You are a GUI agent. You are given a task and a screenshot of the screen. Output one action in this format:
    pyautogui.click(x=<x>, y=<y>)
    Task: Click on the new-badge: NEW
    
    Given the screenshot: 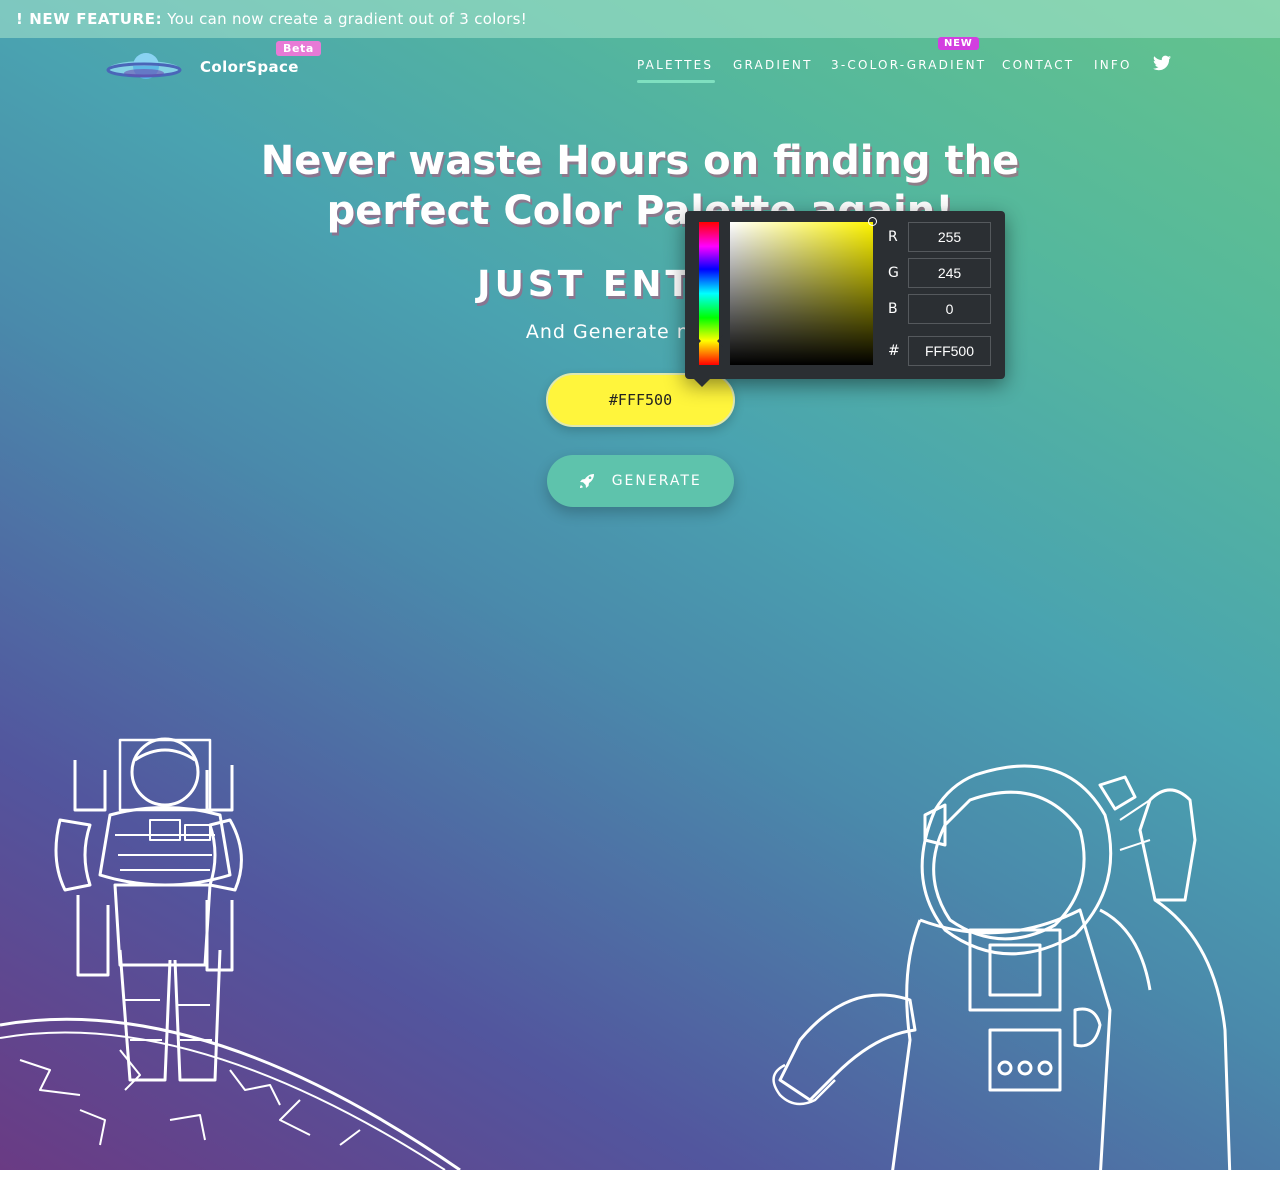 What is the action you would take?
    pyautogui.click(x=958, y=43)
    